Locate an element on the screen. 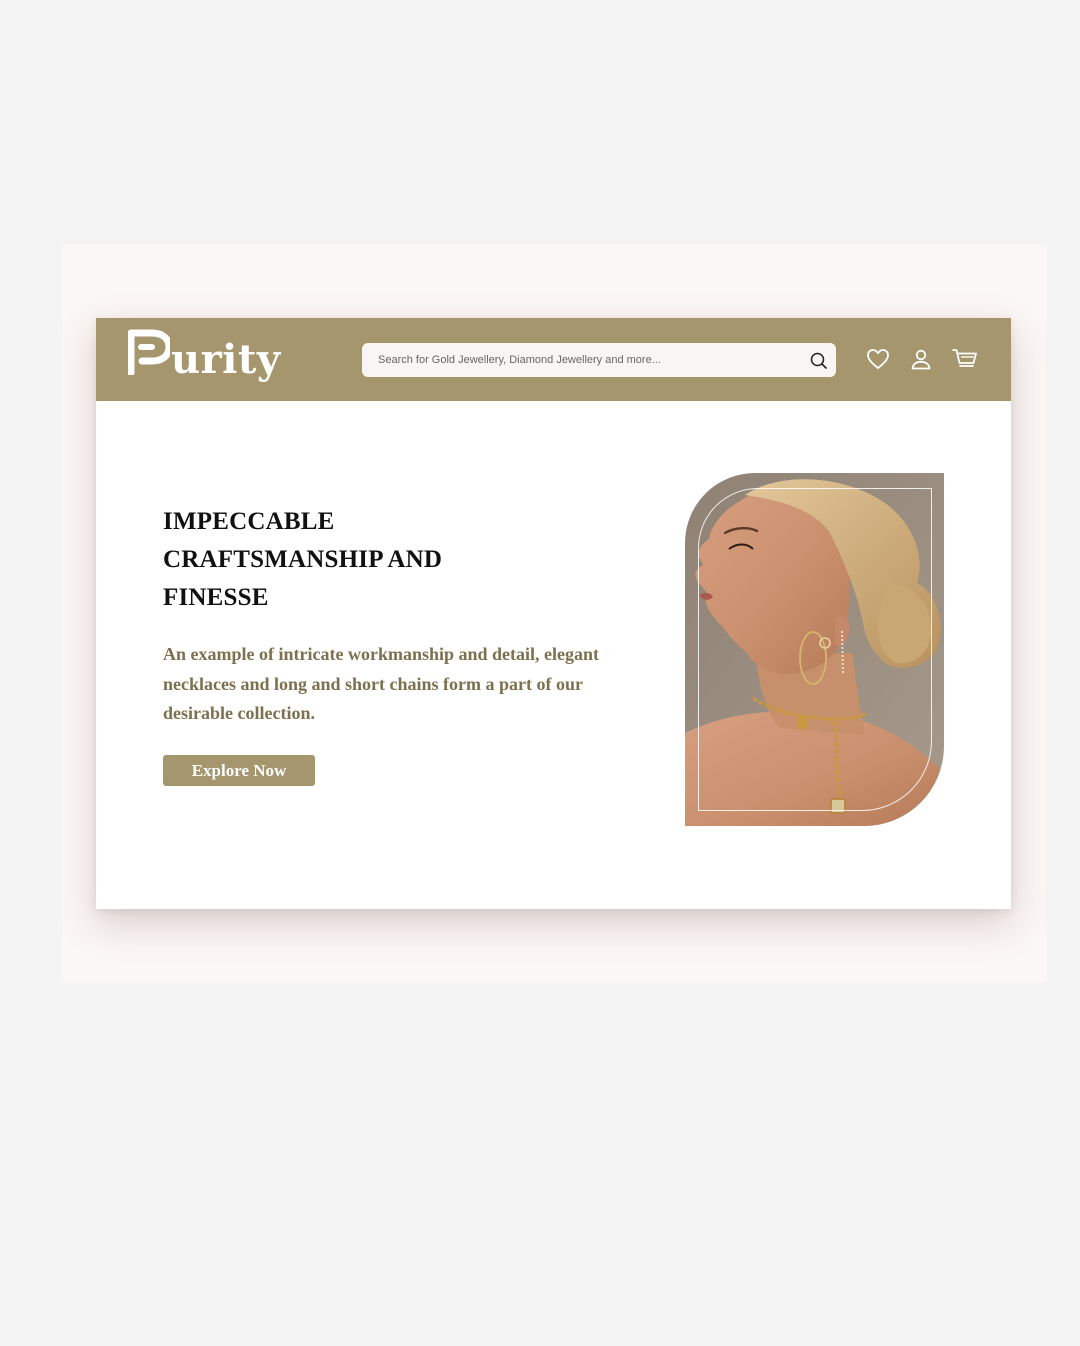  search-input is located at coordinates (585, 360).